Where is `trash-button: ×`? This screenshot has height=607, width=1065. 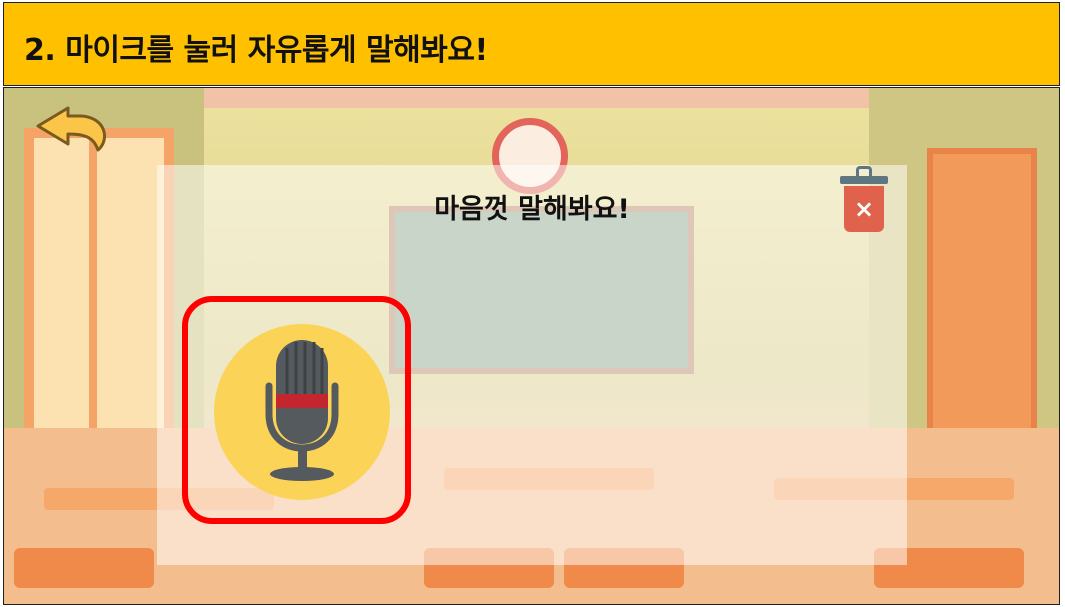
trash-button: × is located at coordinates (864, 200).